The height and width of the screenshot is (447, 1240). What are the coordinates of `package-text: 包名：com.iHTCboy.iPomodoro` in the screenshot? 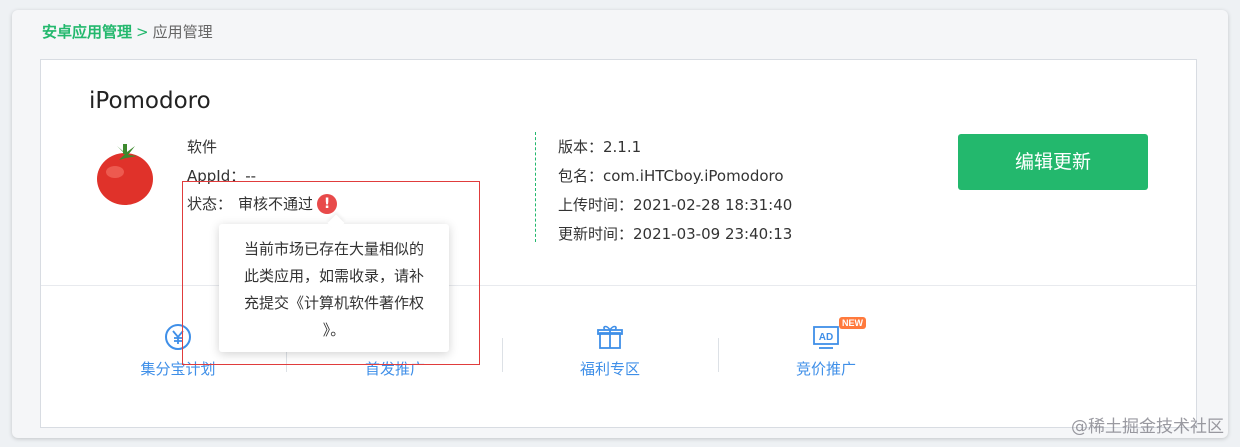 It's located at (671, 176).